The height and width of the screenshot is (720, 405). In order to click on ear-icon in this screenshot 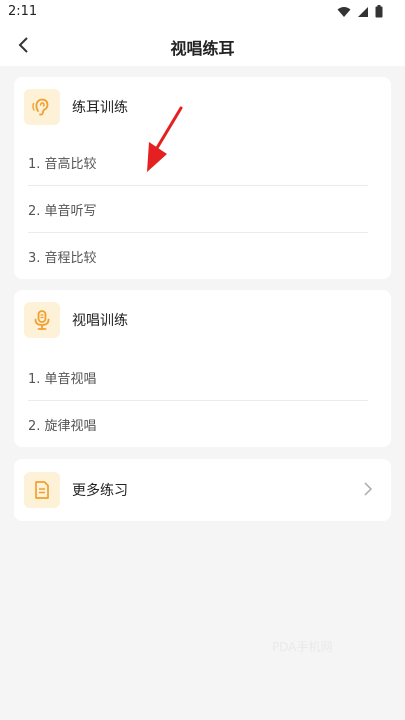, I will do `click(40, 106)`.